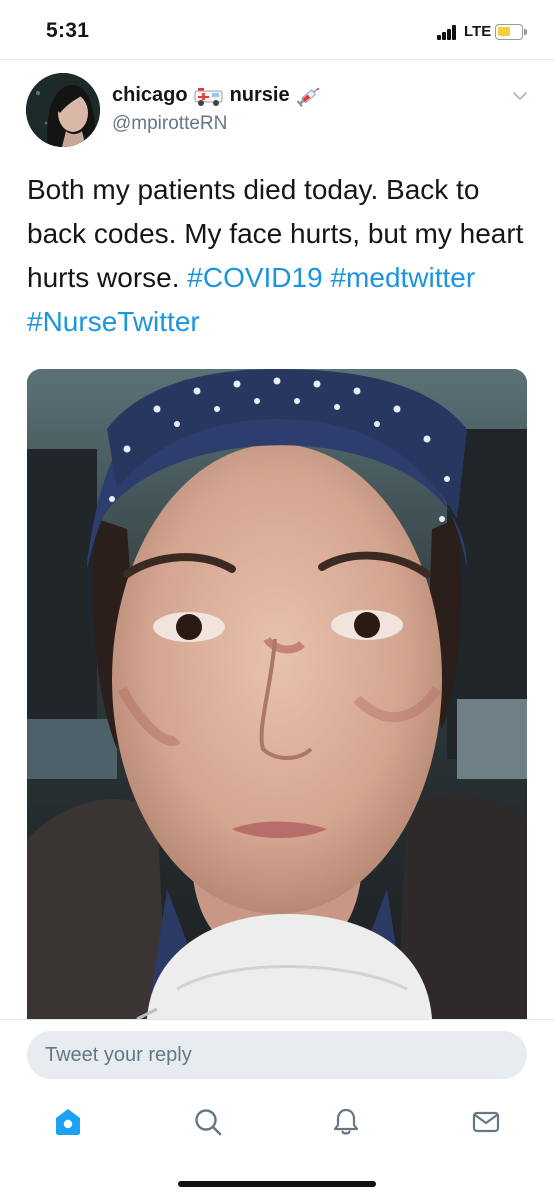 This screenshot has height=1200, width=554. What do you see at coordinates (478, 31) in the screenshot?
I see `network-label: LTE` at bounding box center [478, 31].